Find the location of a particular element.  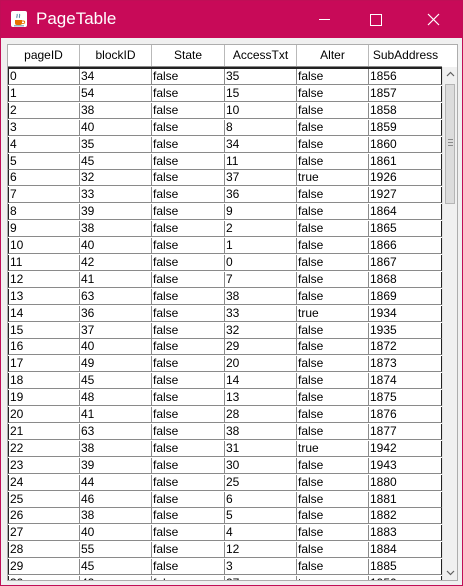

page-id-cell: 26 is located at coordinates (44, 516).